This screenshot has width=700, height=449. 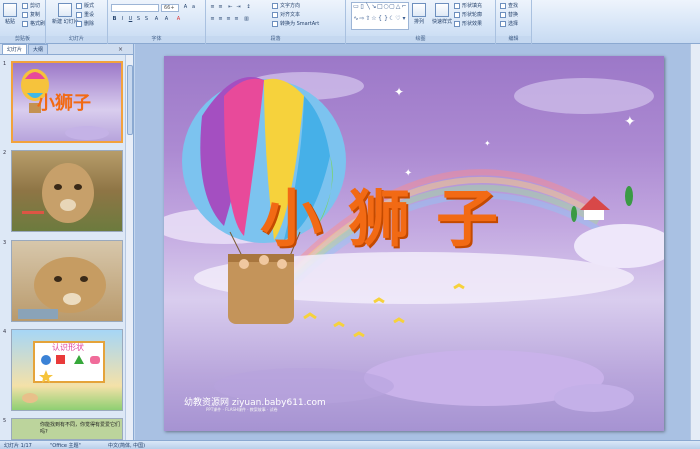 I want to click on shapes-slide-art: 认识形状, so click(x=63, y=372).